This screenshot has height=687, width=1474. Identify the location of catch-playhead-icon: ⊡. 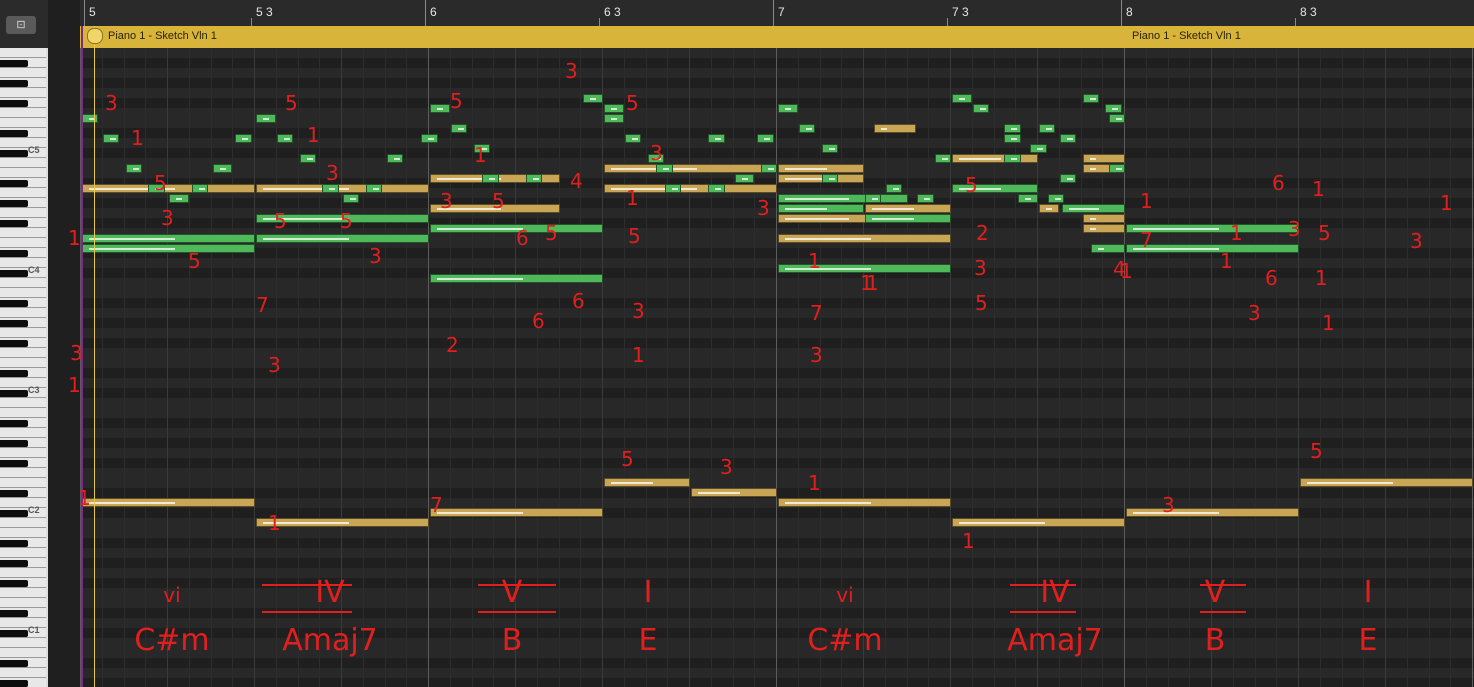
(21, 25).